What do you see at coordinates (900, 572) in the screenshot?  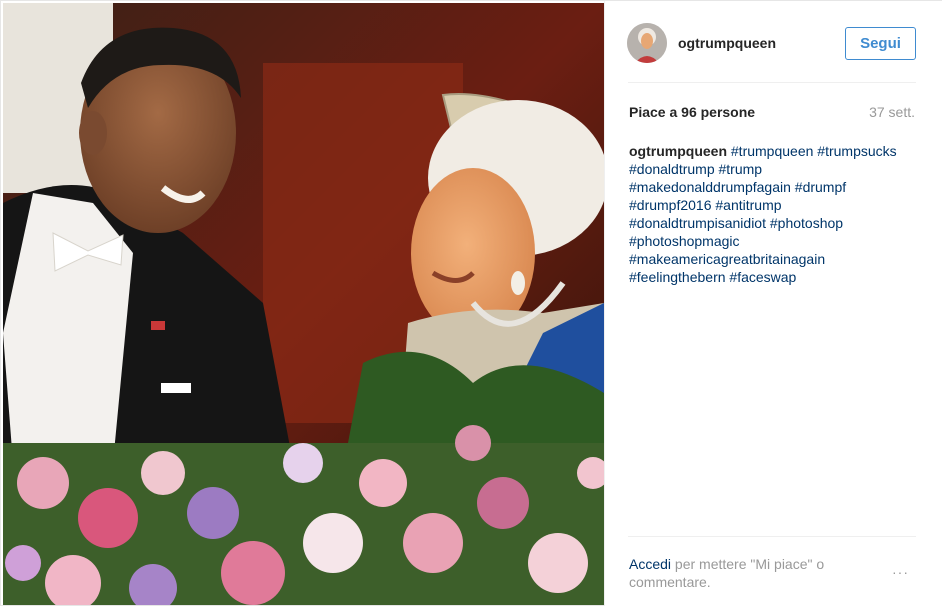 I see `more-options-icon: ···` at bounding box center [900, 572].